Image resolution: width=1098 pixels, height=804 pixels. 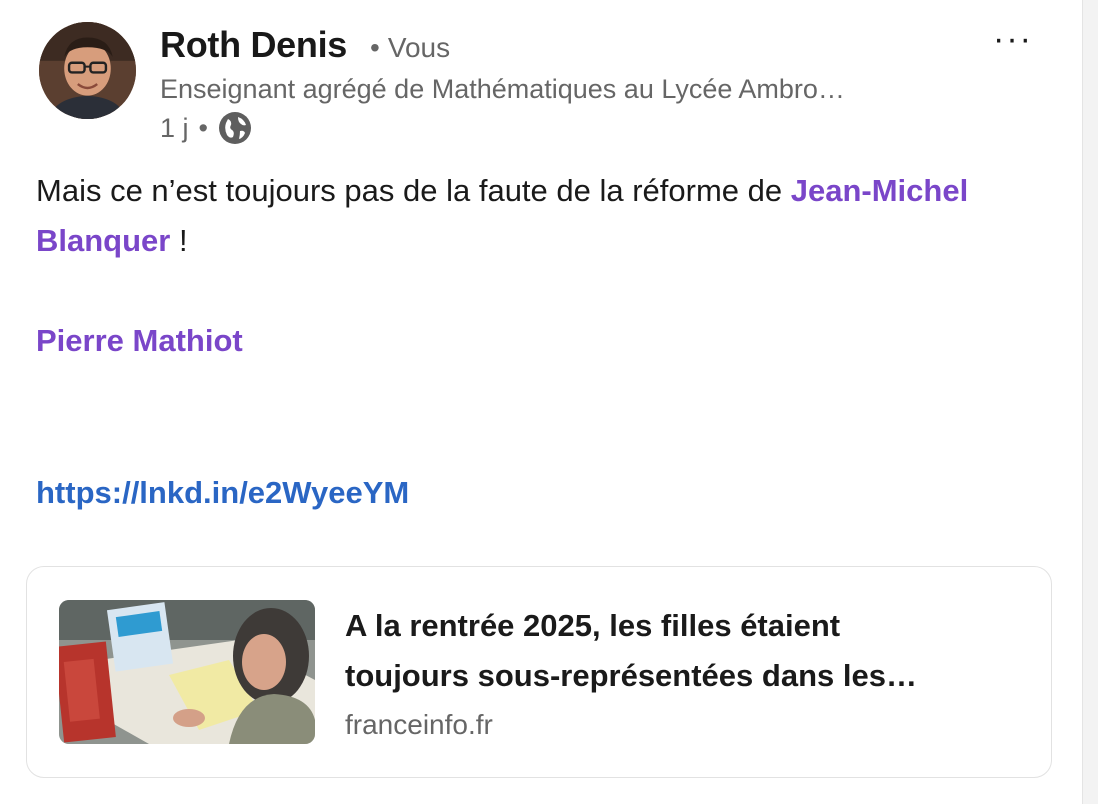 I want to click on globe-icon, so click(x=235, y=128).